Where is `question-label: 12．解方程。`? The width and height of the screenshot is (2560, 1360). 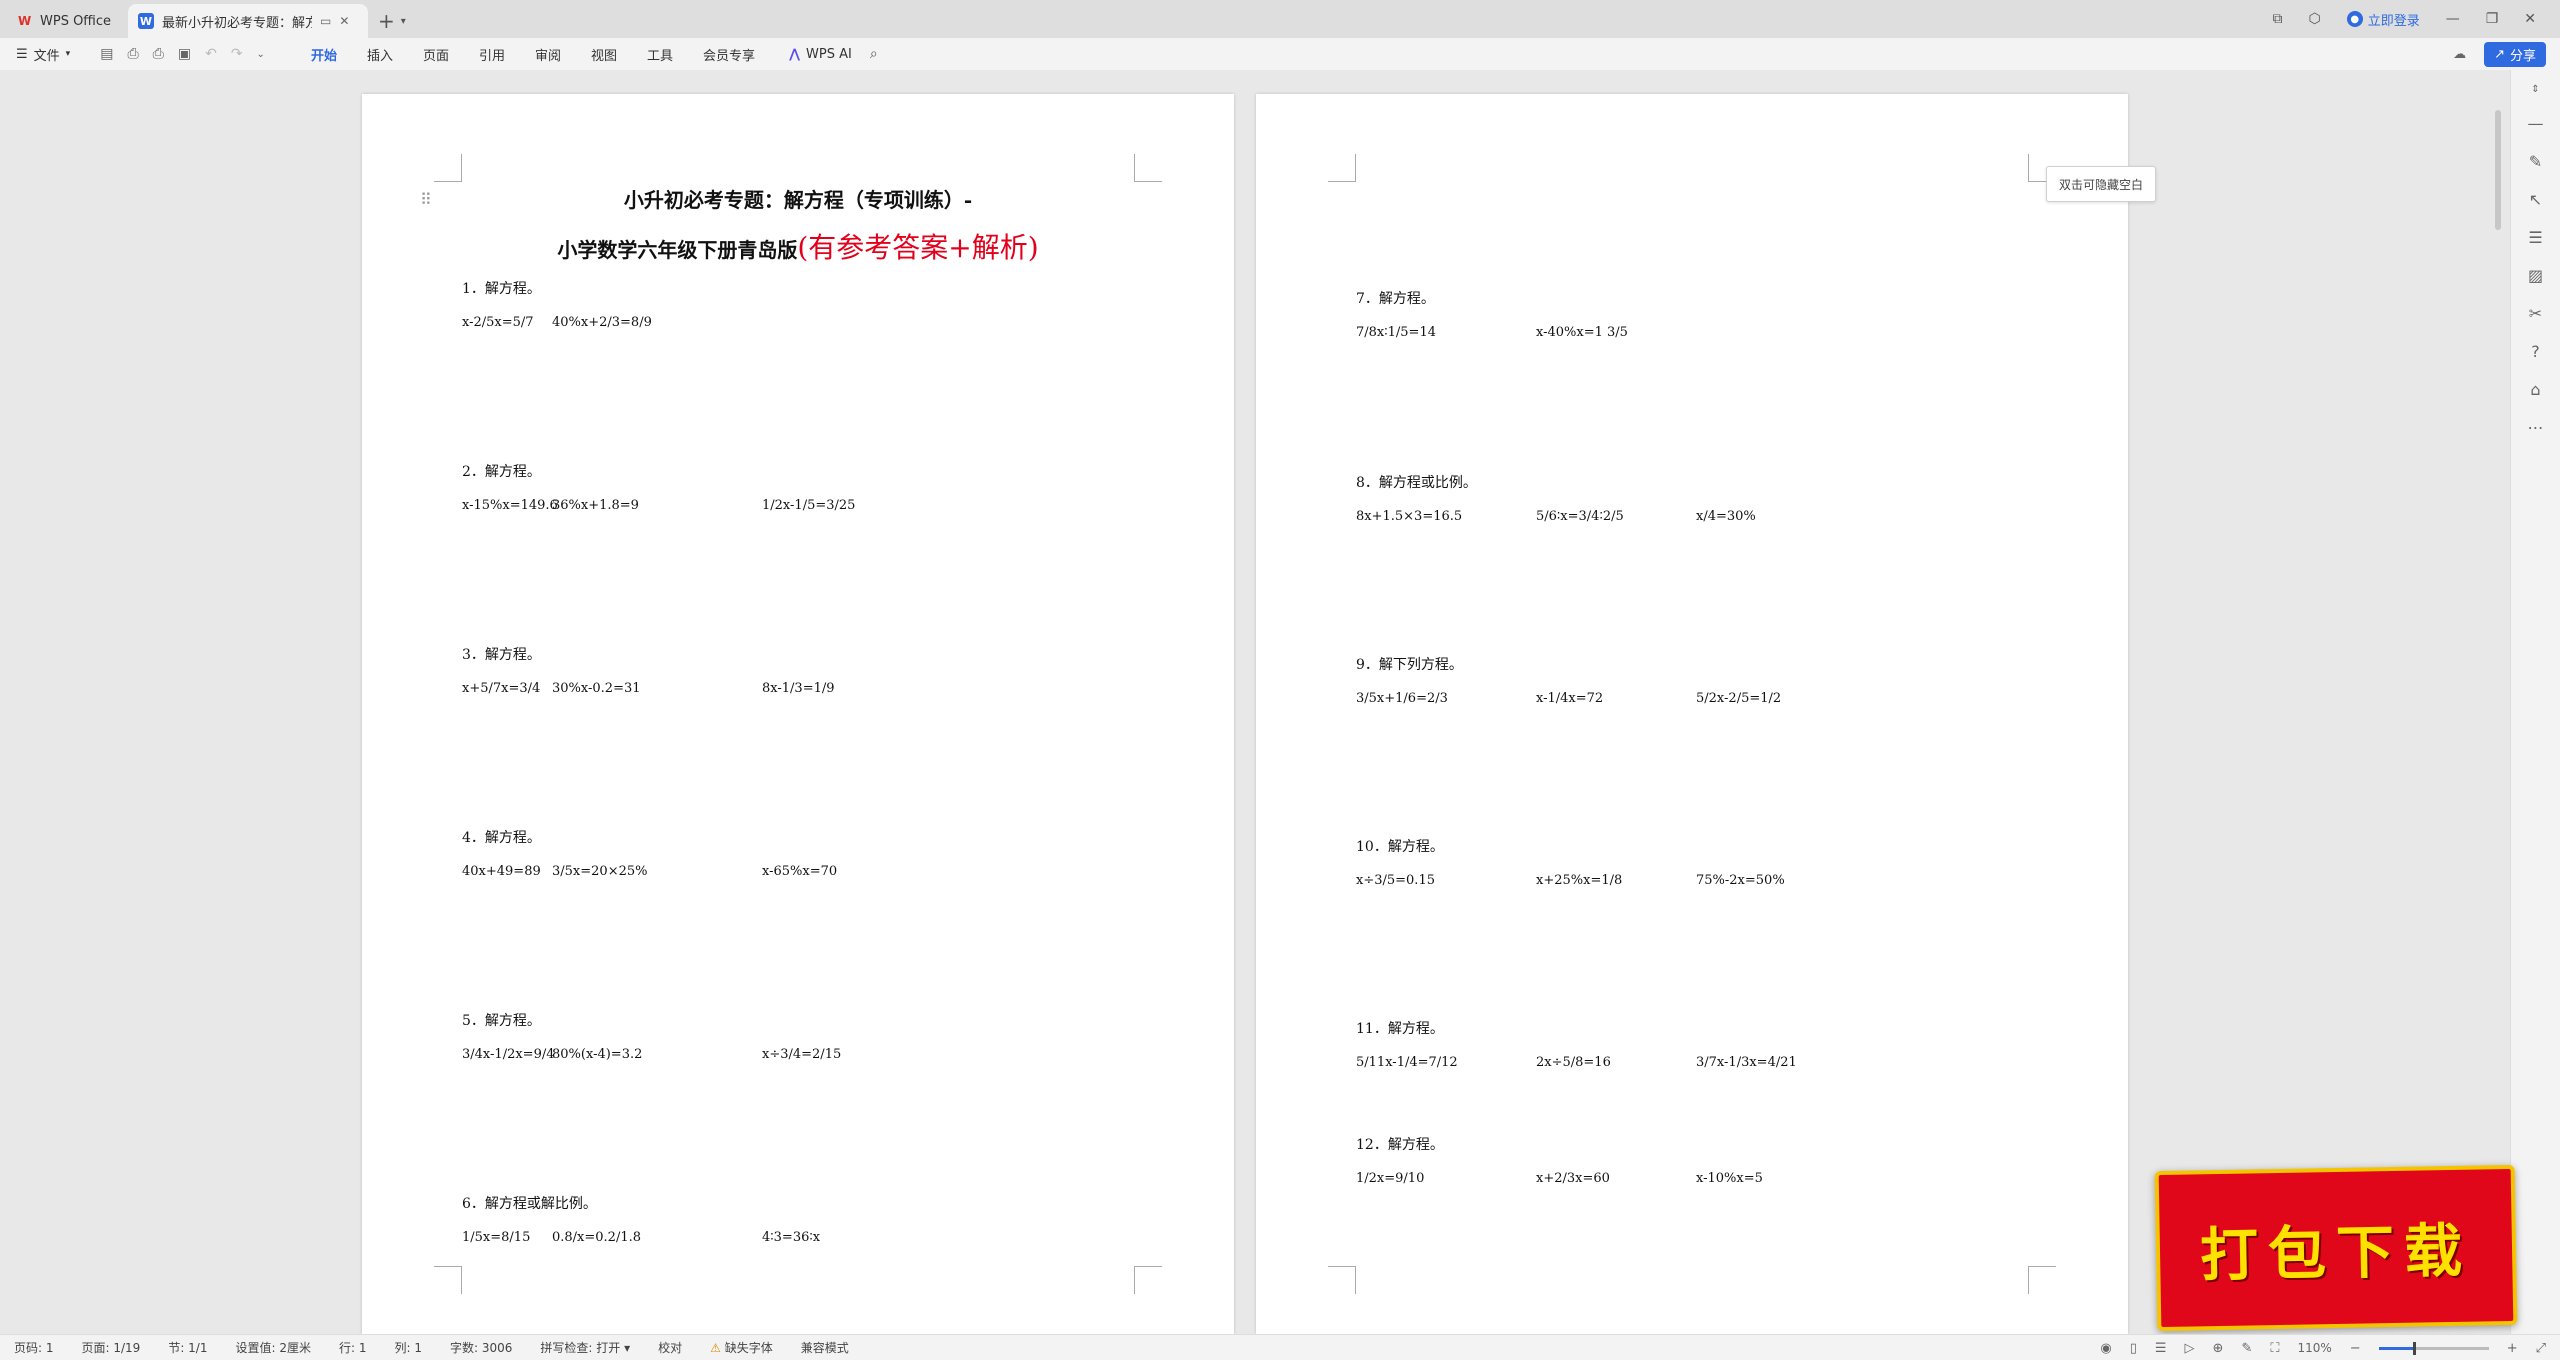
question-label: 12．解方程。 is located at coordinates (1400, 1145).